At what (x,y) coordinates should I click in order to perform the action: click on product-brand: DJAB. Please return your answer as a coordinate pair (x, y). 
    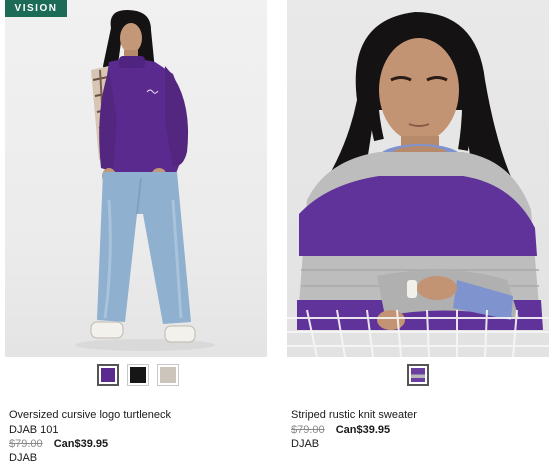
    Looking at the image, I should click on (305, 444).